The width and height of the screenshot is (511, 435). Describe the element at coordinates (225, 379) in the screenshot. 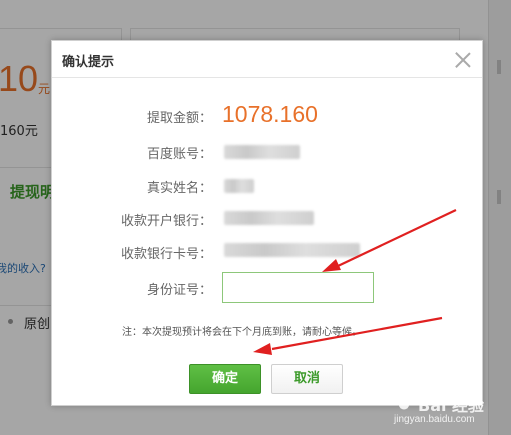

I see `confirm-button: 确定` at that location.